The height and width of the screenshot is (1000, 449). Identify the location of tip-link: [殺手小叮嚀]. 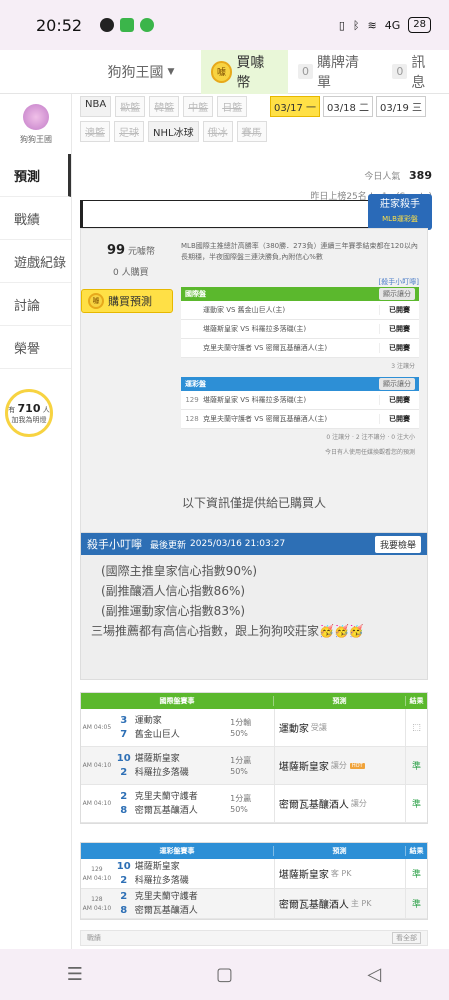
(399, 282).